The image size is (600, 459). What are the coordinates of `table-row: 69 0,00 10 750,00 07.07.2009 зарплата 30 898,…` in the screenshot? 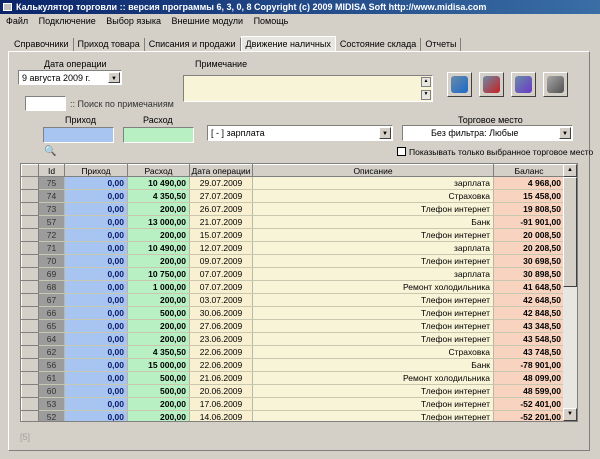 It's located at (293, 274).